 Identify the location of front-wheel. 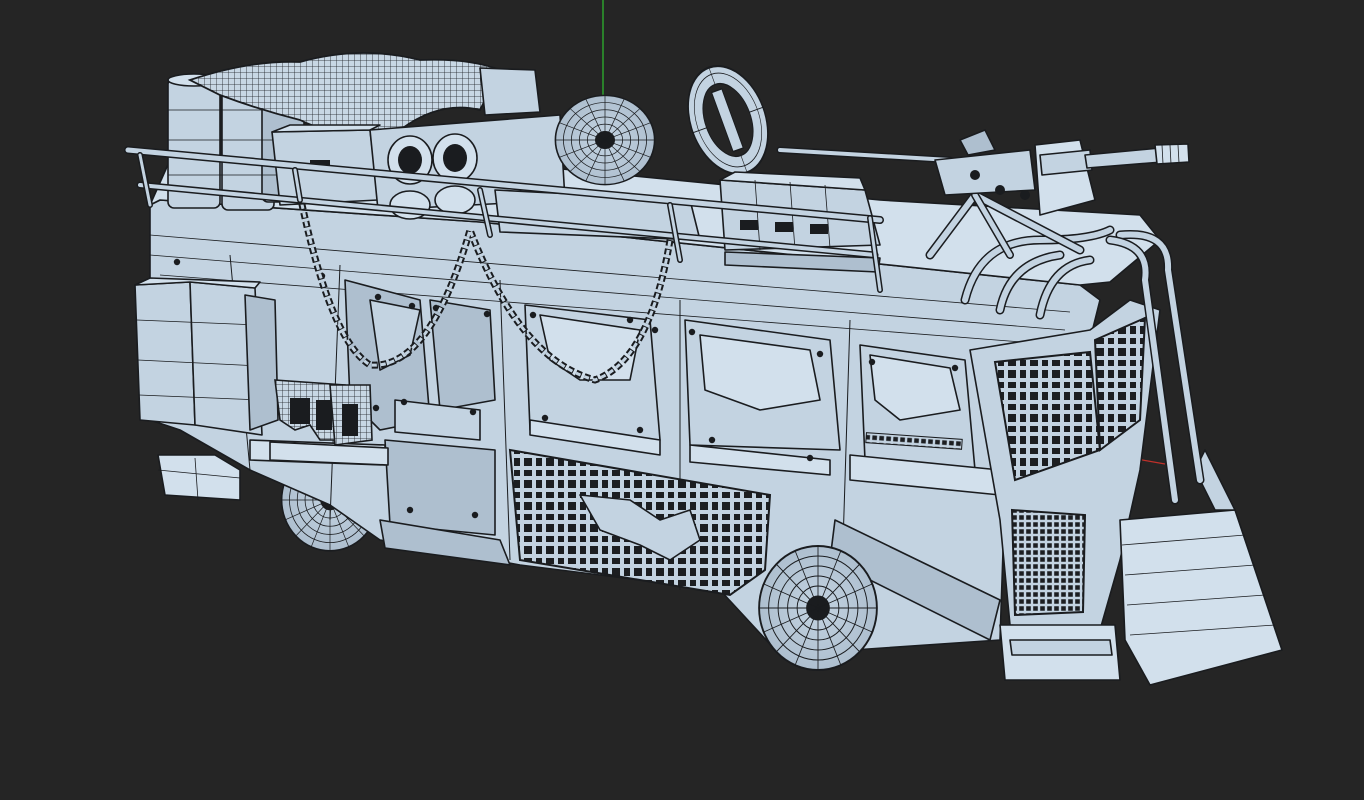
(818, 608).